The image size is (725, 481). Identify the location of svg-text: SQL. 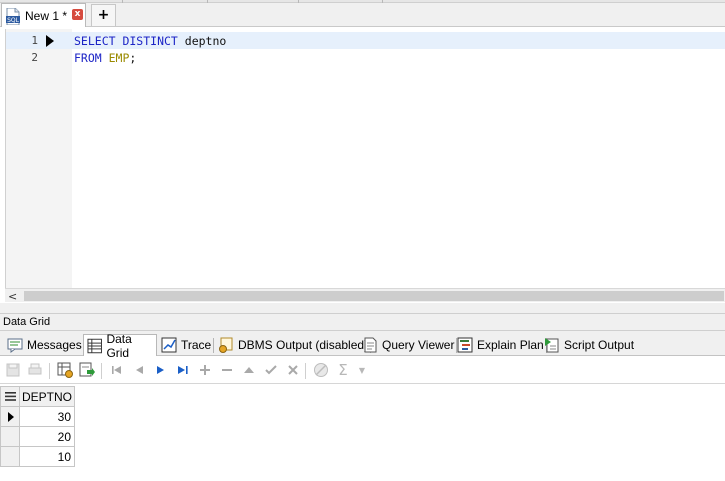
(13, 20).